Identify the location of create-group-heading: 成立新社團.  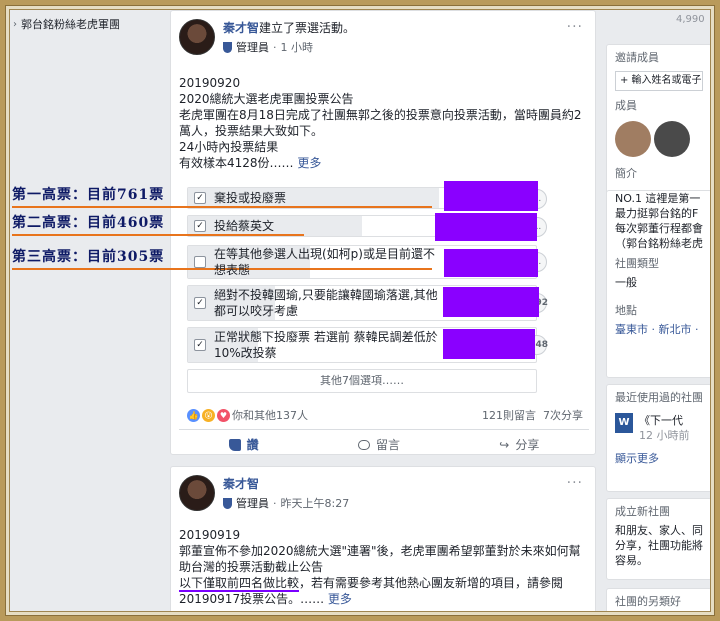
(642, 511).